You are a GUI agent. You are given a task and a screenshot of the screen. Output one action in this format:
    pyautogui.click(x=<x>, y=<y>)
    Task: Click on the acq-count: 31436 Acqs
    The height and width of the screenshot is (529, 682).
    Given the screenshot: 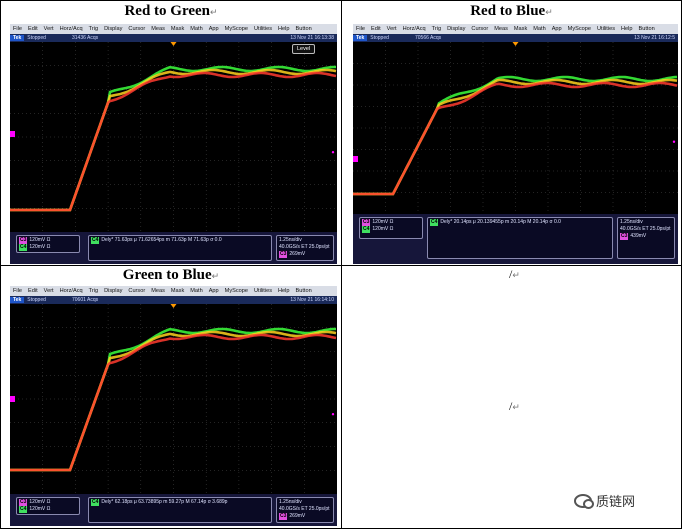 What is the action you would take?
    pyautogui.click(x=85, y=38)
    